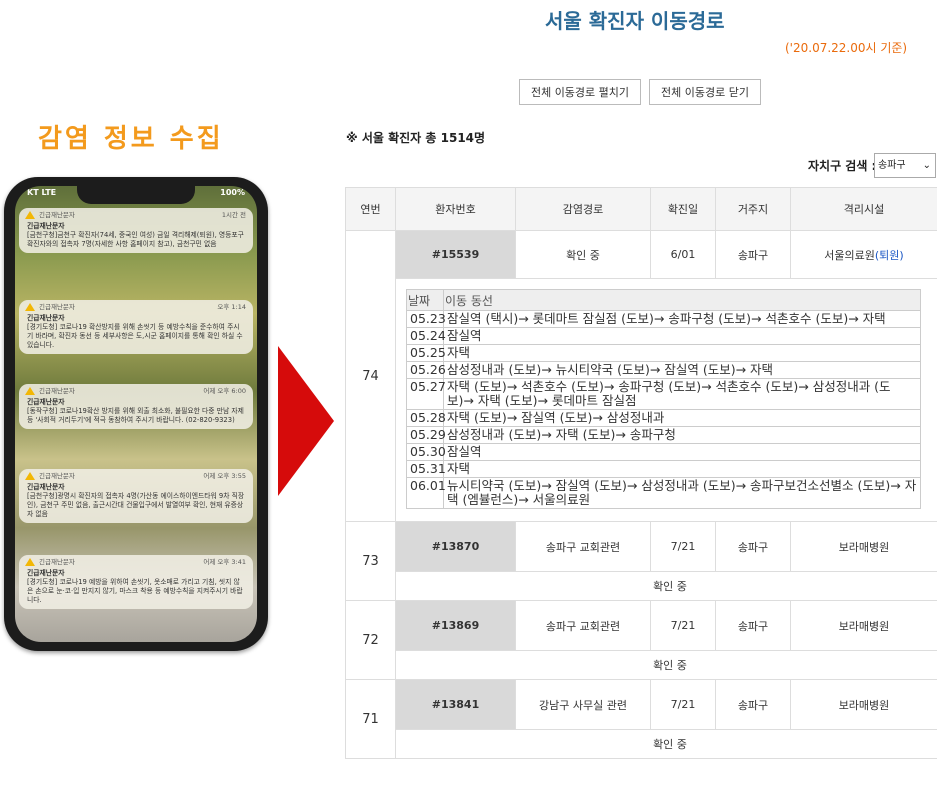 Image resolution: width=937 pixels, height=809 pixels. I want to click on facility-name: 서울의료원, so click(849, 255).